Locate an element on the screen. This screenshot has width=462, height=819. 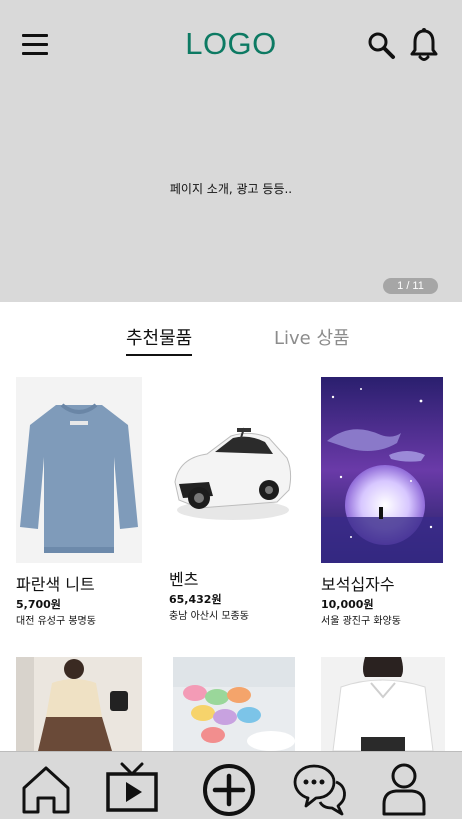
product-price: 10,000원 is located at coordinates (347, 604).